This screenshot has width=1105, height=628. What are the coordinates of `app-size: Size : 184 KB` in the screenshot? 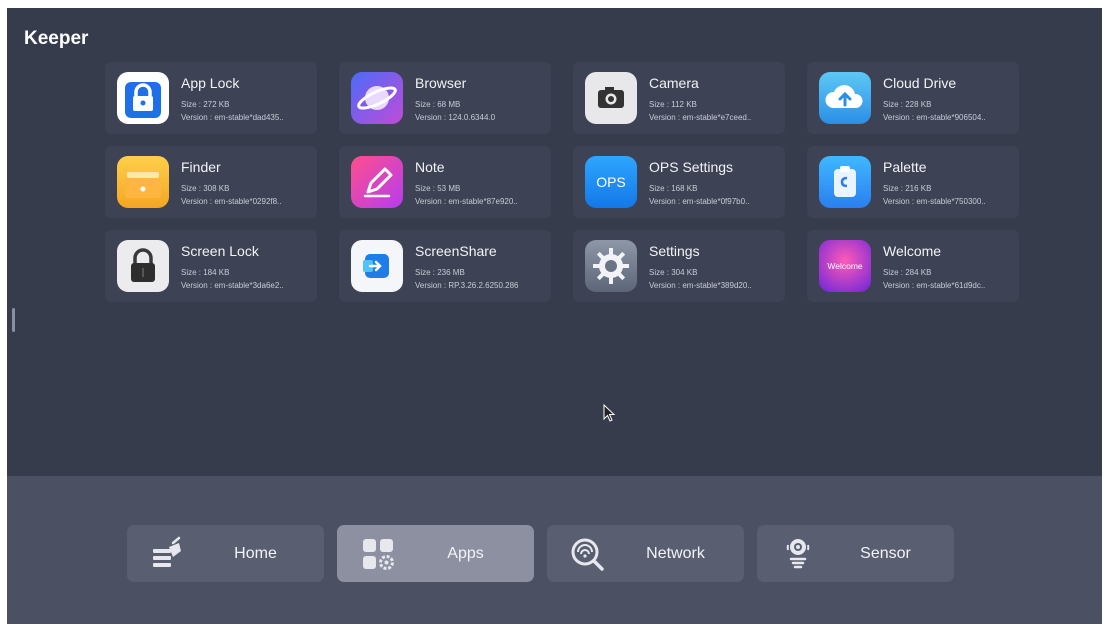 It's located at (205, 272).